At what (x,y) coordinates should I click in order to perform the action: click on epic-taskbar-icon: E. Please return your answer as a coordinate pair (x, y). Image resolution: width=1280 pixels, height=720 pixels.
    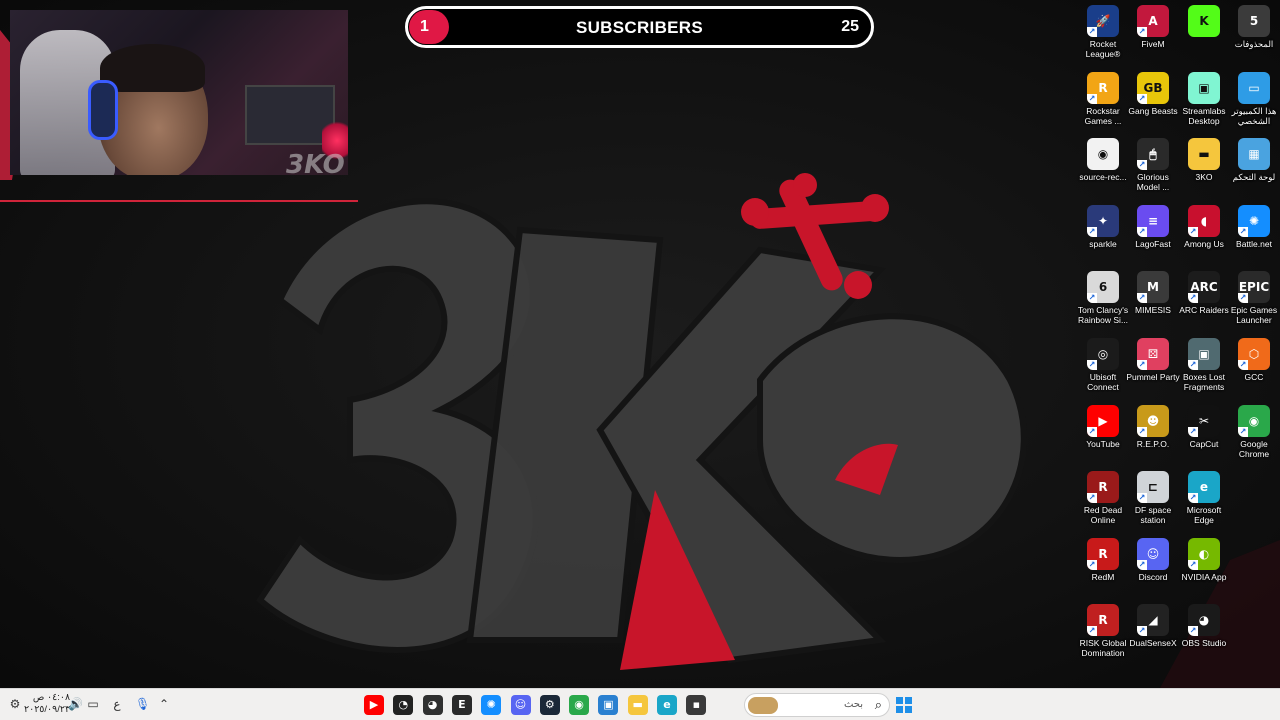
    Looking at the image, I should click on (461, 705).